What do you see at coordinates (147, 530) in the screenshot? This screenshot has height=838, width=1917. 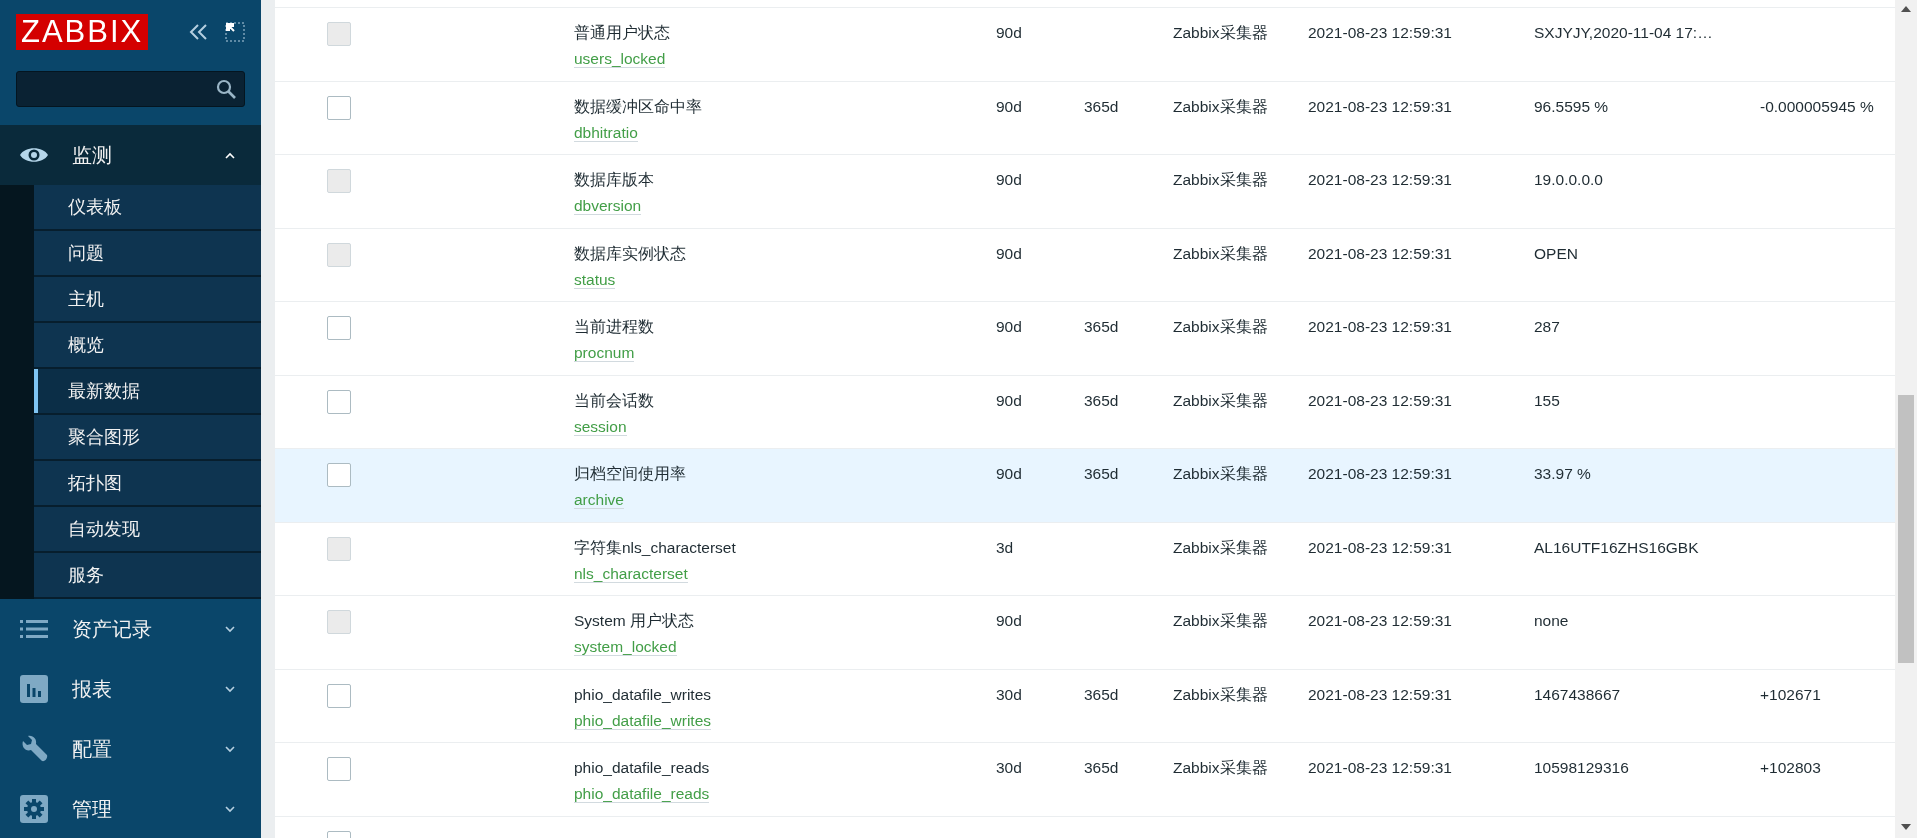 I see `menu-item: 自动发现` at bounding box center [147, 530].